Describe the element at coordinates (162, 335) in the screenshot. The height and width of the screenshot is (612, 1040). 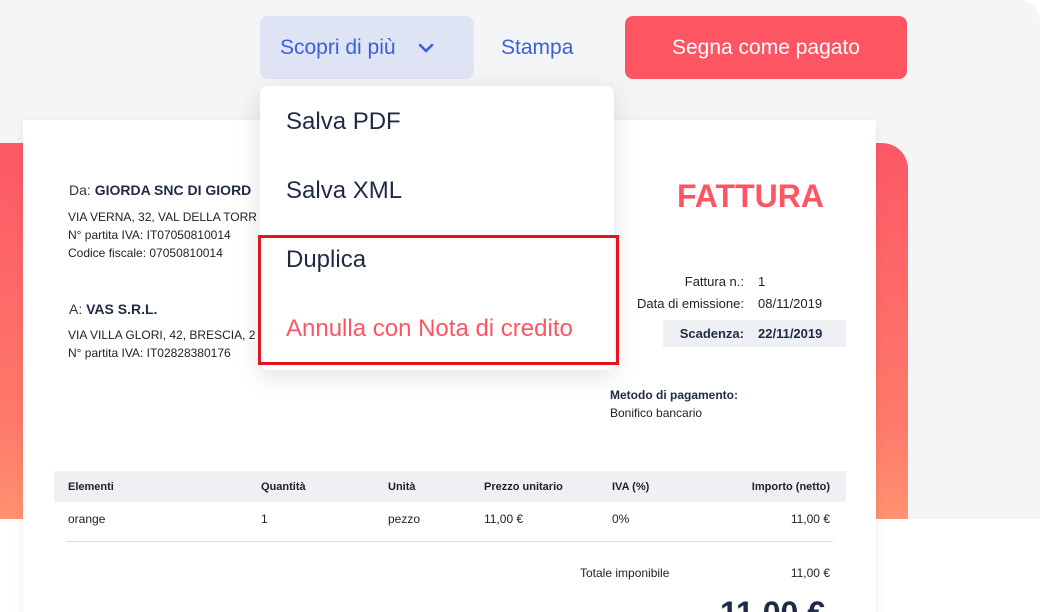
I see `recipient-address: VIA VILLA GLORI, 42, BRESCIA, 2` at that location.